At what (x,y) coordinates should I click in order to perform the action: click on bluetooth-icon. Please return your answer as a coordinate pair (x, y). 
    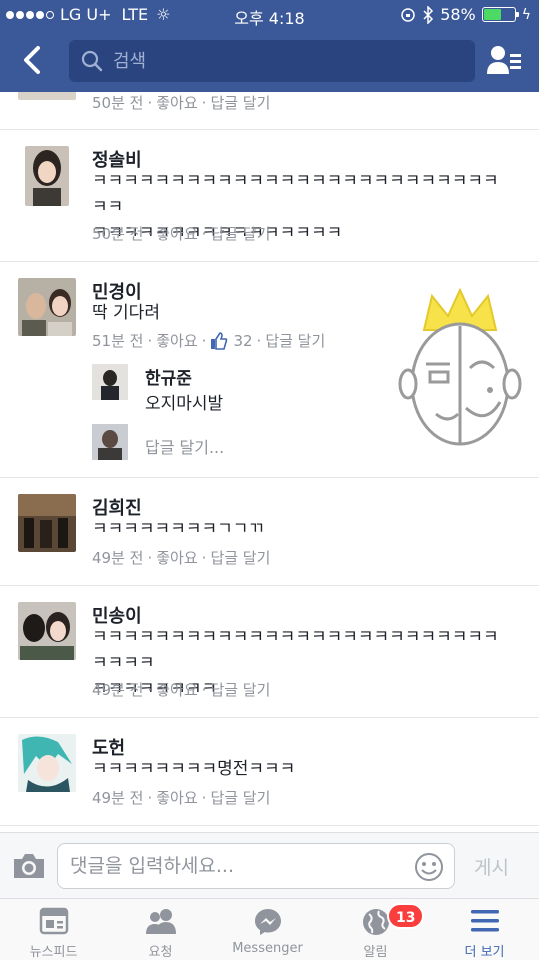
    Looking at the image, I should click on (428, 14).